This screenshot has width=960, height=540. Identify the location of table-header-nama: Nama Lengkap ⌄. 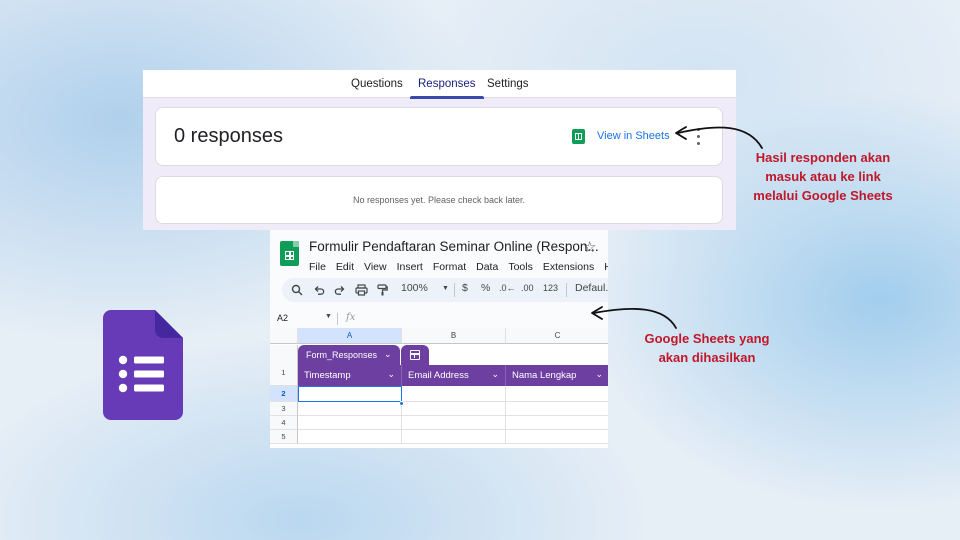
(557, 375).